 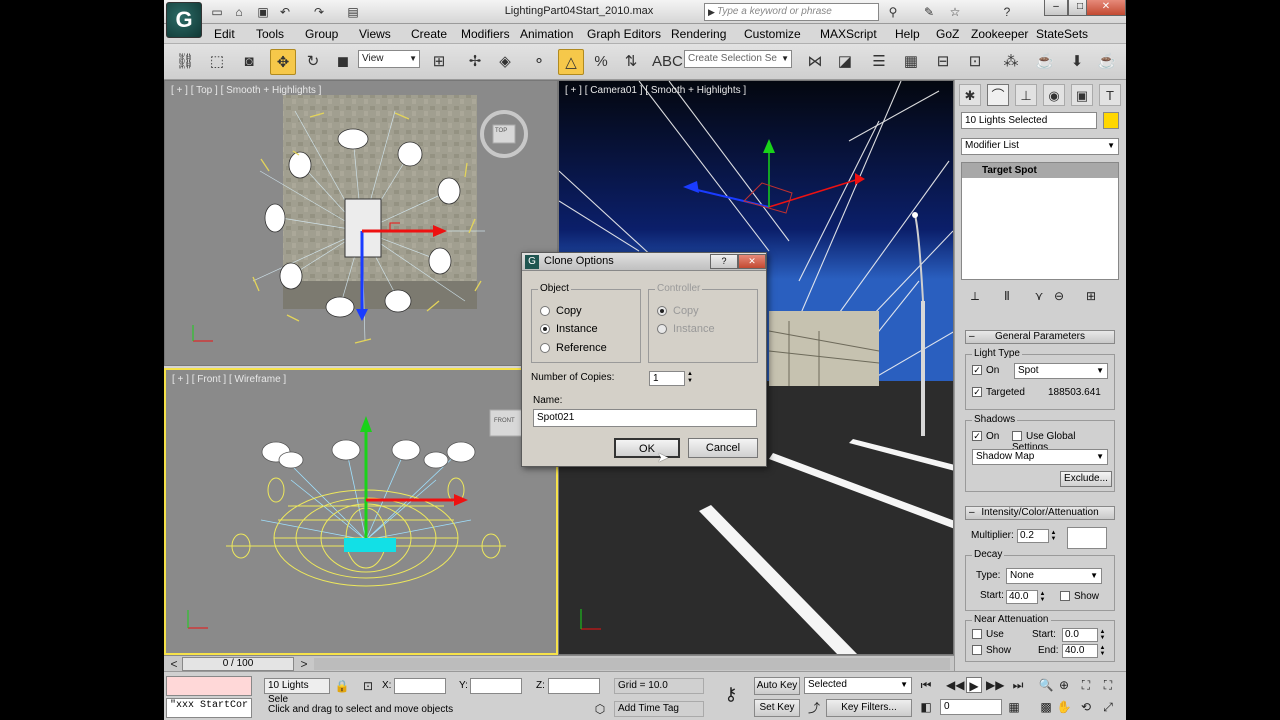 I want to click on select-link-icon: ⛓, so click(x=185, y=62).